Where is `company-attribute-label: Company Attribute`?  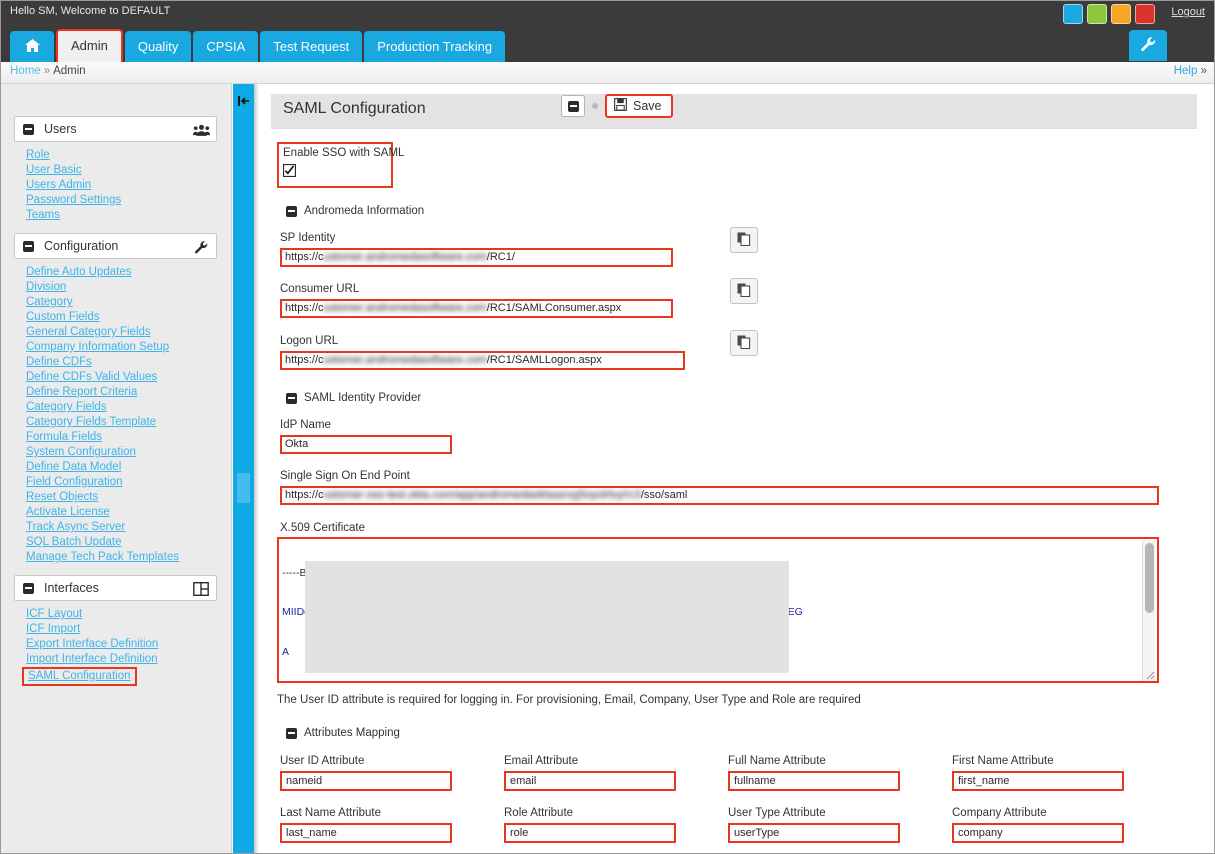
company-attribute-label: Company Attribute is located at coordinates (999, 813).